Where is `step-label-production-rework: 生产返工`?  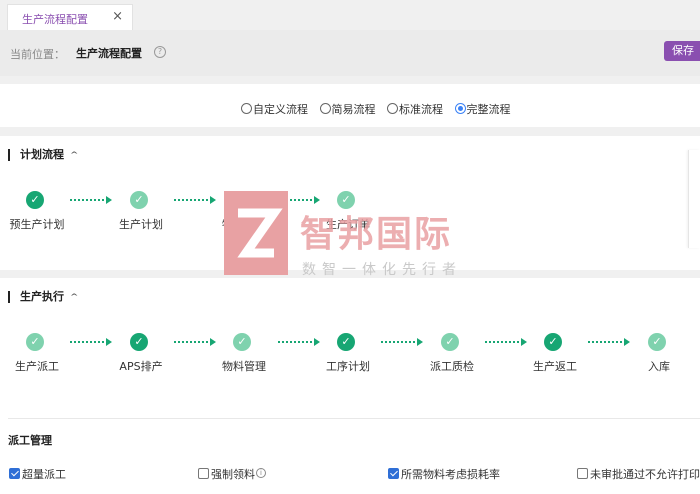 step-label-production-rework: 生产返工 is located at coordinates (555, 366).